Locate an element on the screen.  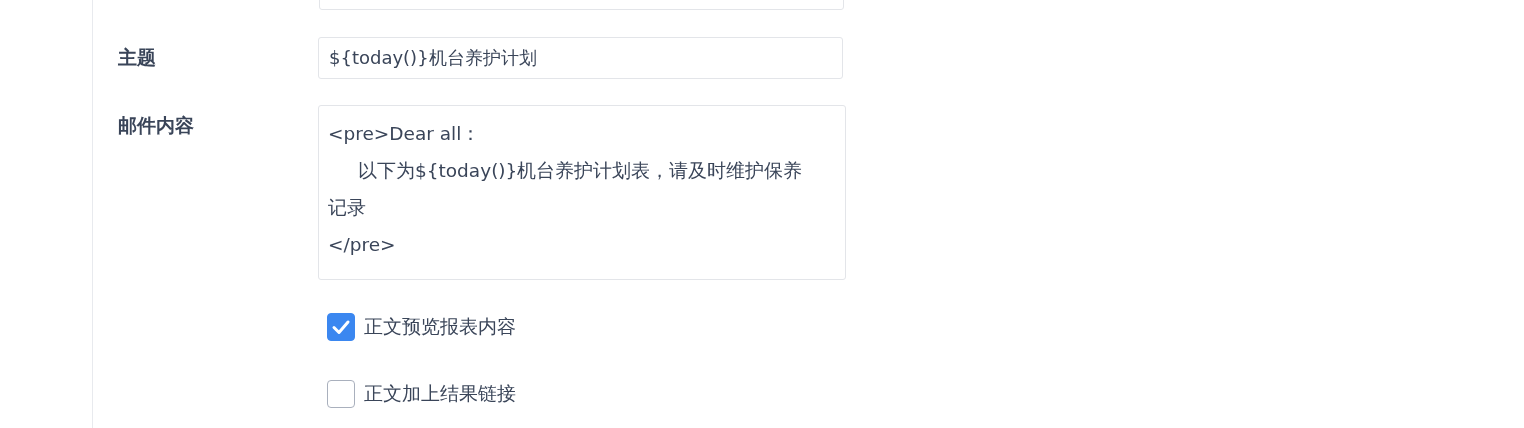
field-label: 邮件内容 is located at coordinates (156, 125).